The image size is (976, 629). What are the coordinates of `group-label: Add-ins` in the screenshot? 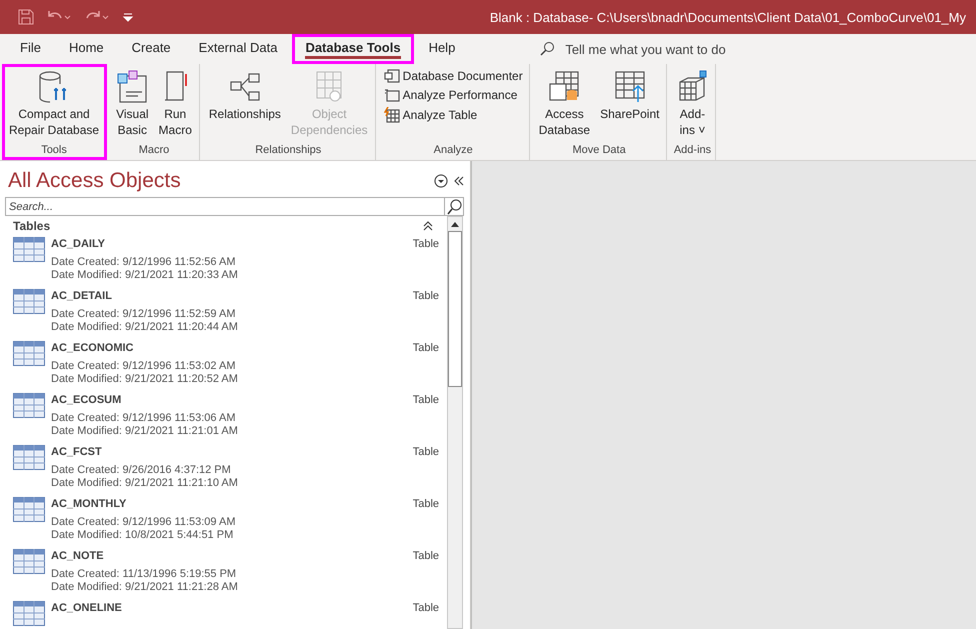 It's located at (693, 151).